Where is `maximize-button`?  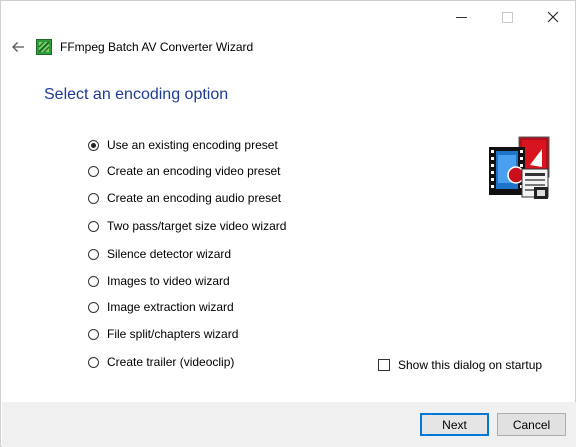 maximize-button is located at coordinates (507, 17).